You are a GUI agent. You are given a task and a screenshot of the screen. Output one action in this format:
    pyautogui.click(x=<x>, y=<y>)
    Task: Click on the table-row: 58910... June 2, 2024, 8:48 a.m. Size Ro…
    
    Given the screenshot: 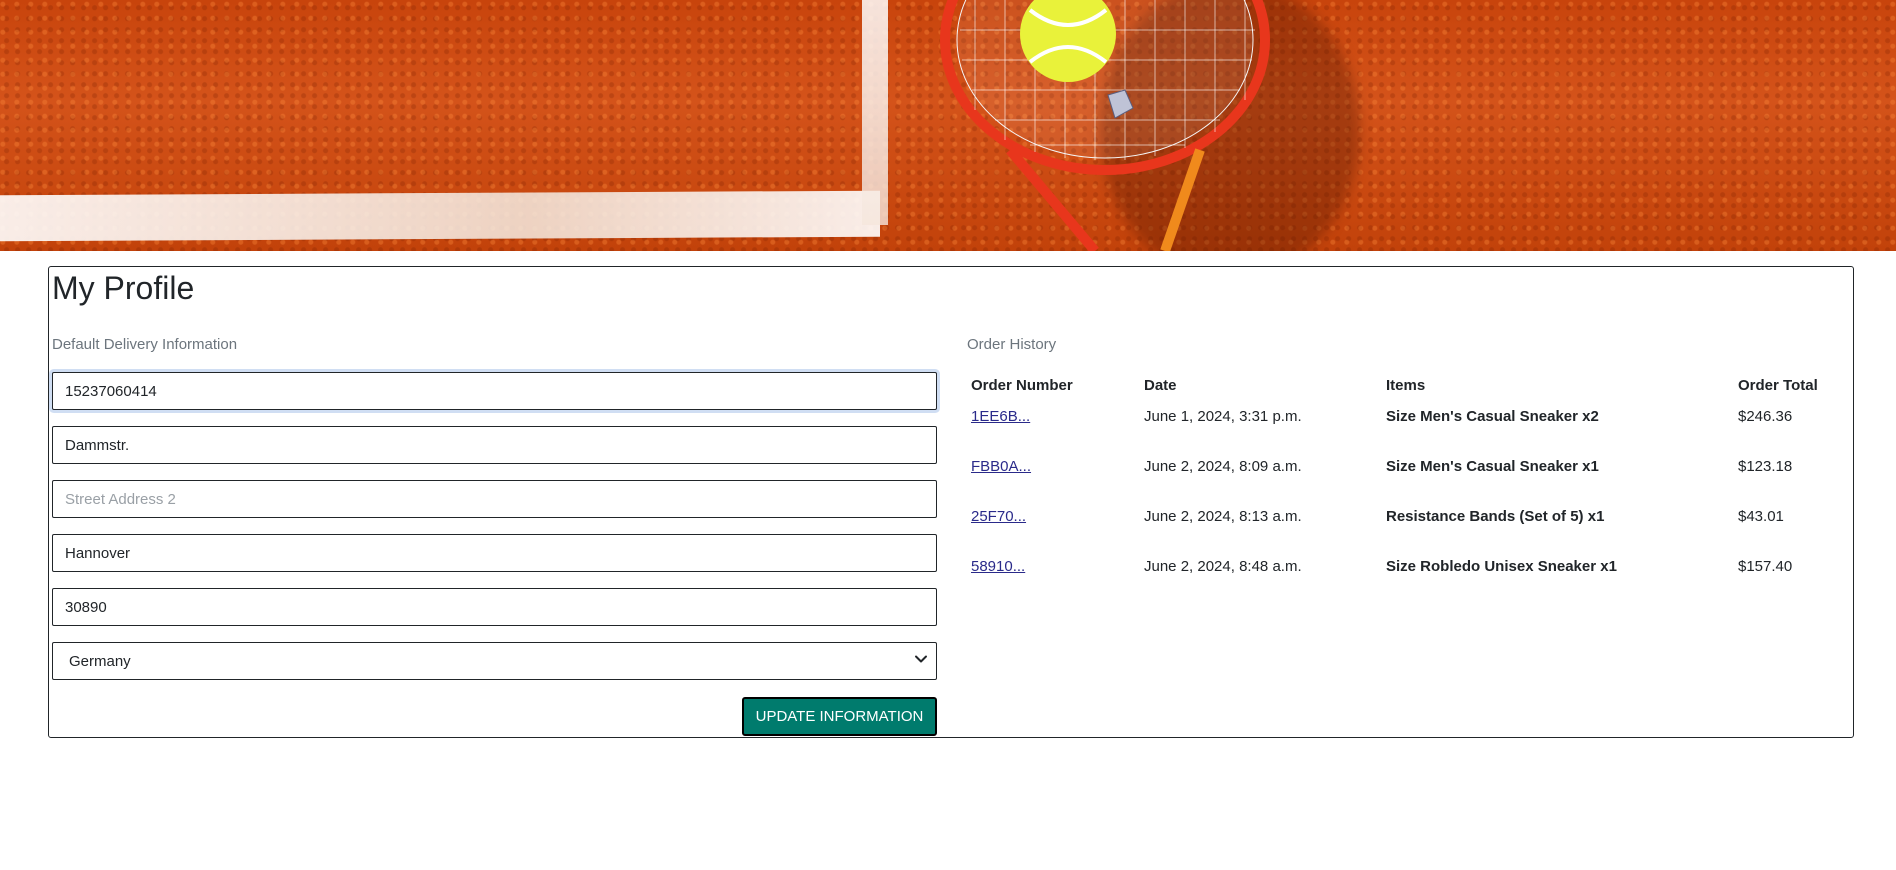 What is the action you would take?
    pyautogui.click(x=1412, y=583)
    